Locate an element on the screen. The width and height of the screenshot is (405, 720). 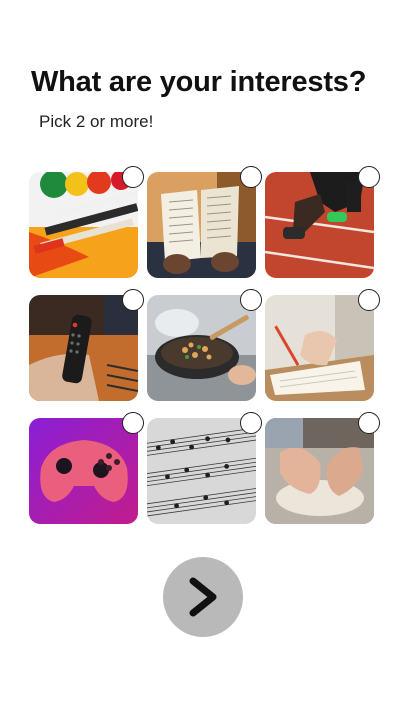
sheet-music-image is located at coordinates (201, 471).